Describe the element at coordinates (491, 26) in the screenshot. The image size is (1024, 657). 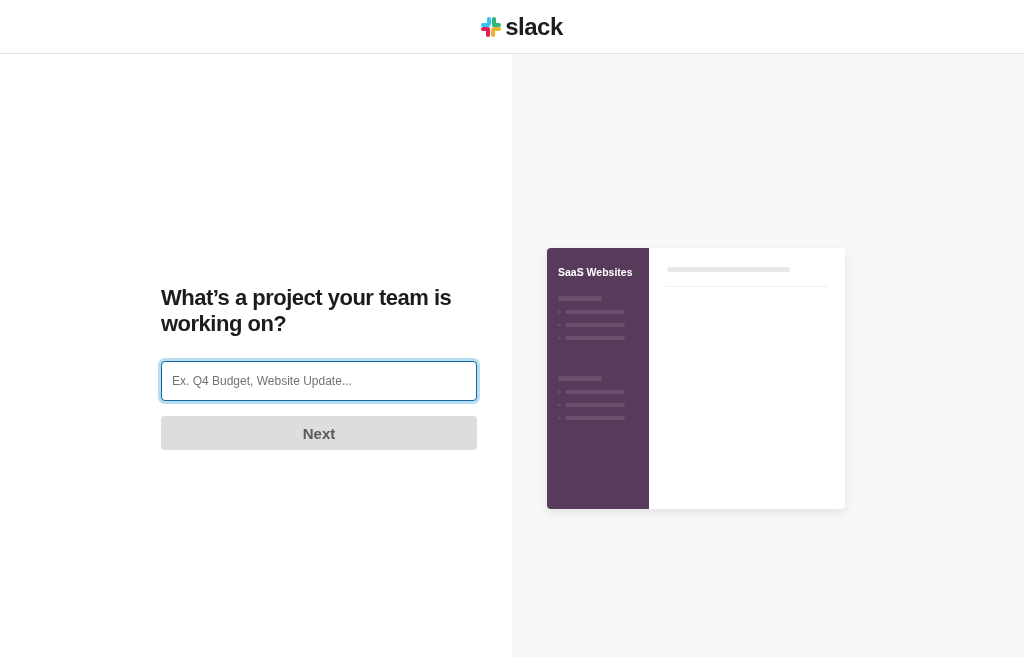
I see `logo-icon` at that location.